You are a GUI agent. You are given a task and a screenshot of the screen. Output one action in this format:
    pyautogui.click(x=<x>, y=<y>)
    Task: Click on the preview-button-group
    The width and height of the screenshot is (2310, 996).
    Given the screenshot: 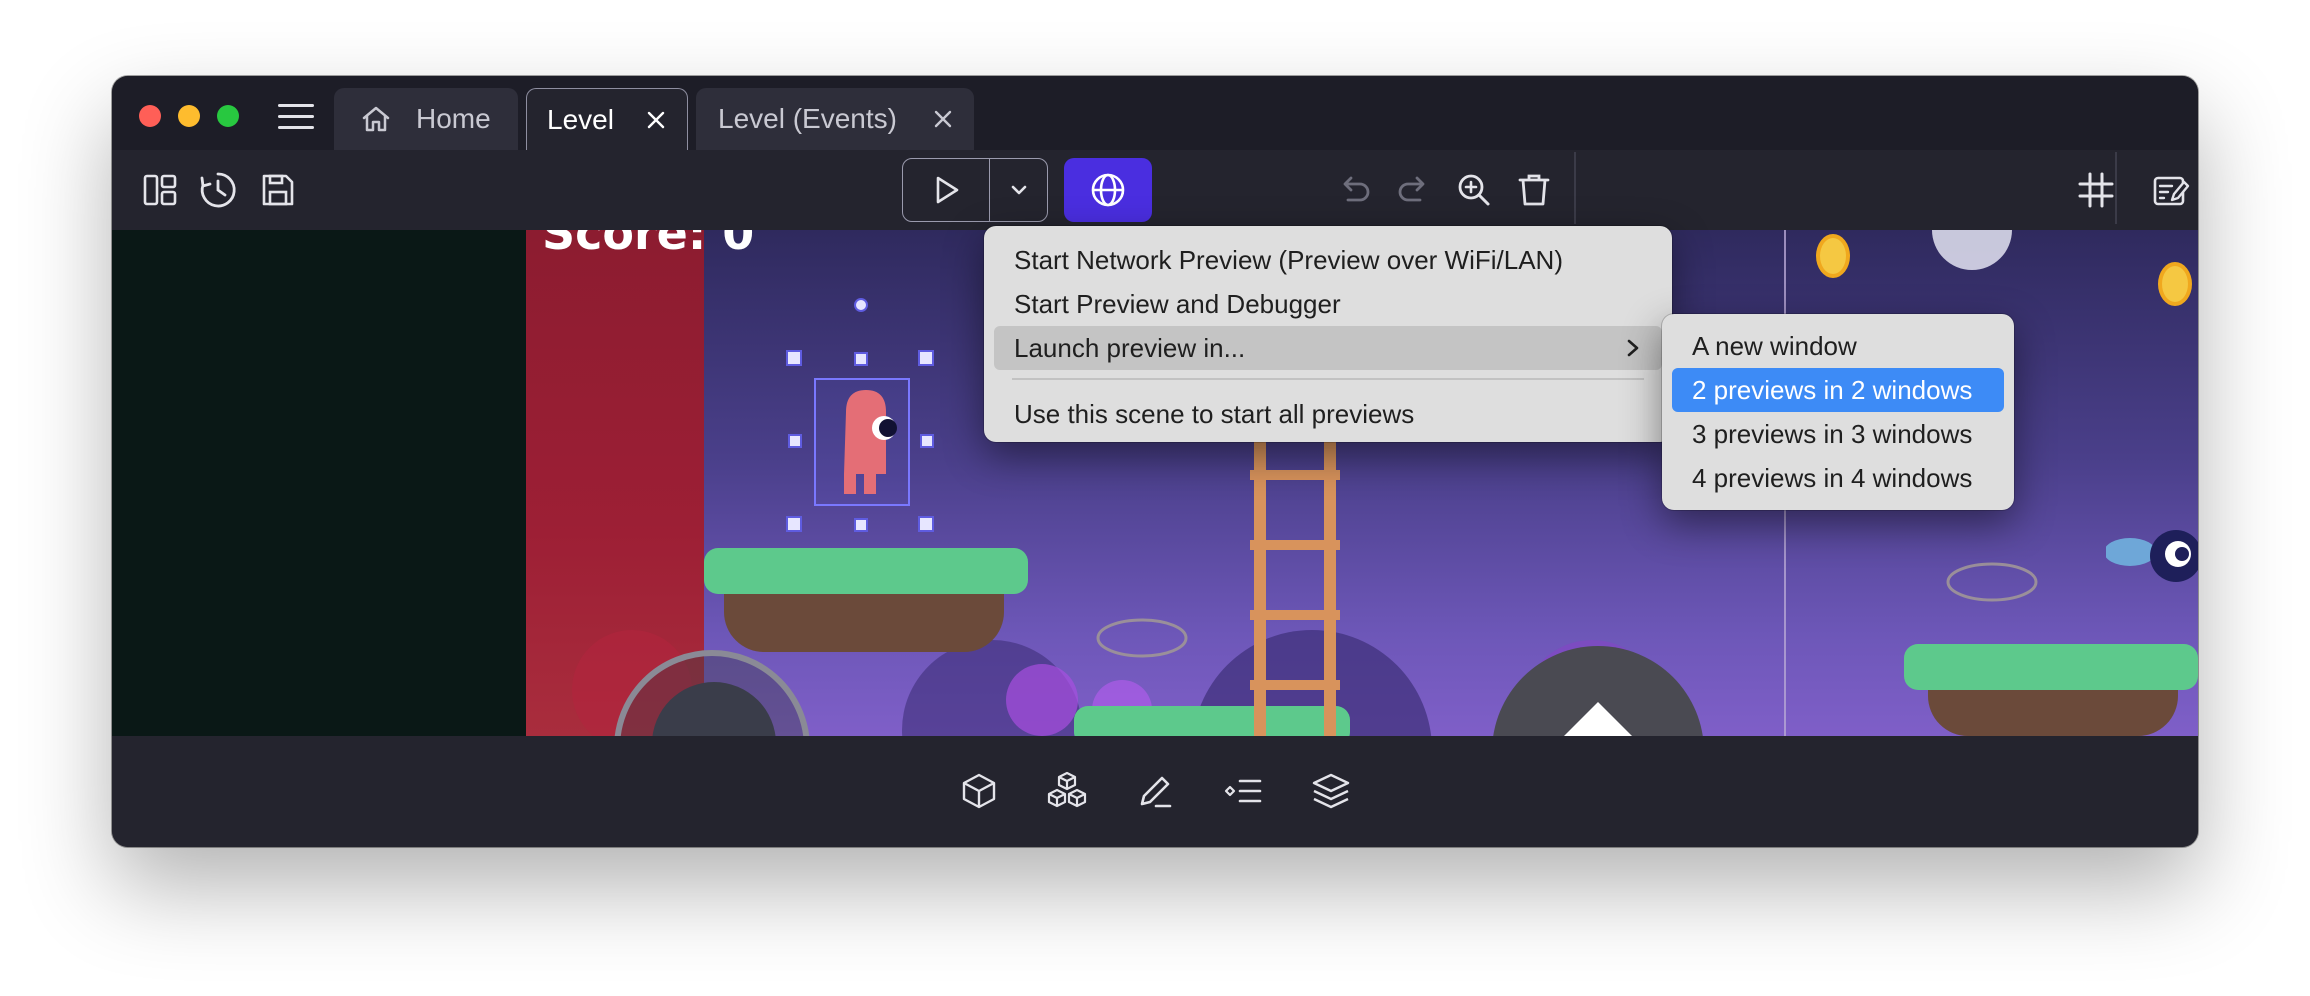 What is the action you would take?
    pyautogui.click(x=975, y=190)
    